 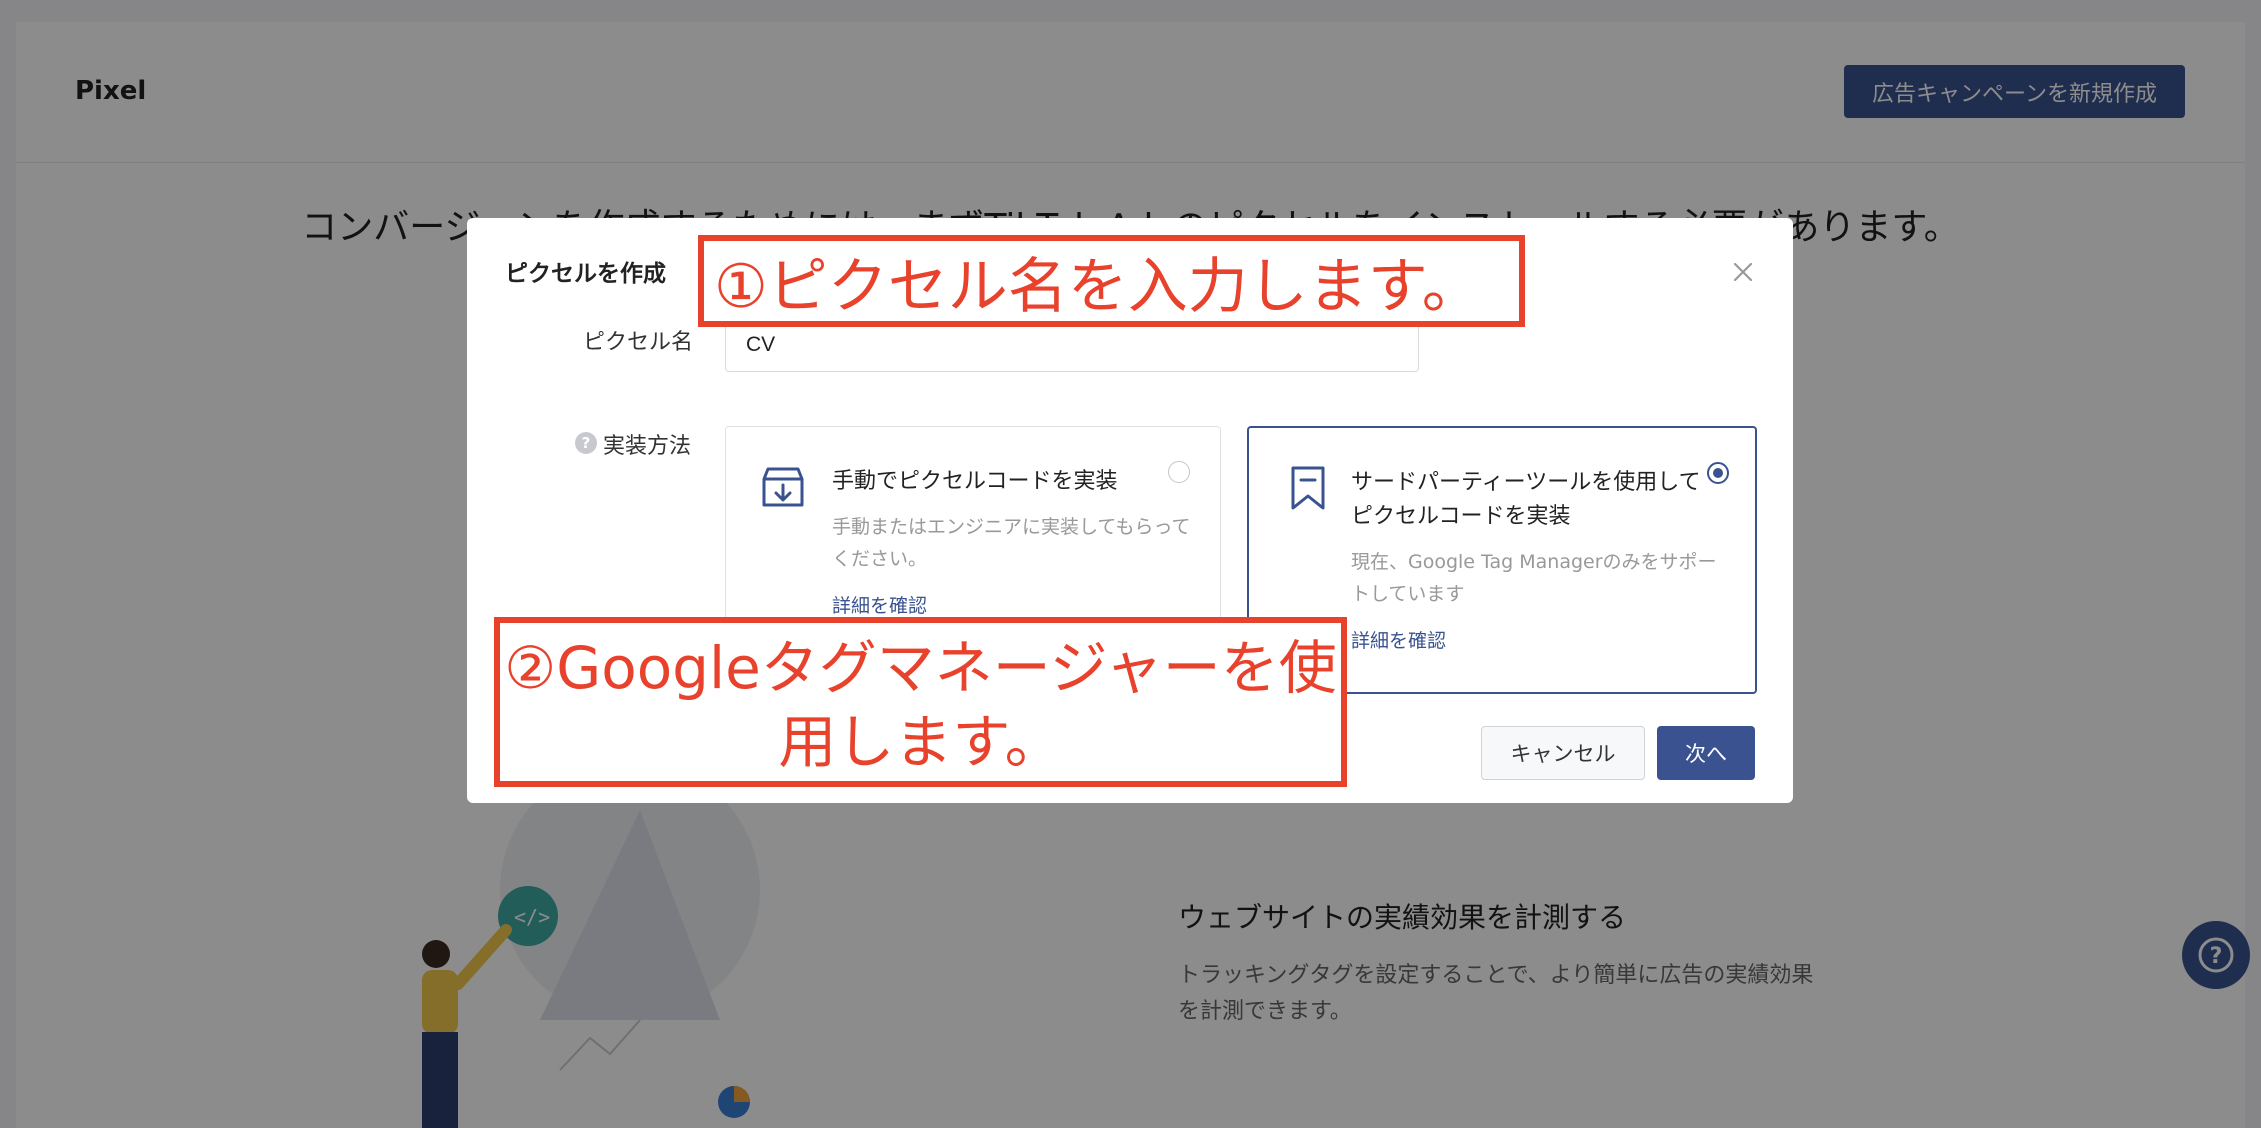 What do you see at coordinates (1111, 281) in the screenshot?
I see `annotation-step1: ①ピクセル名を入力します。` at bounding box center [1111, 281].